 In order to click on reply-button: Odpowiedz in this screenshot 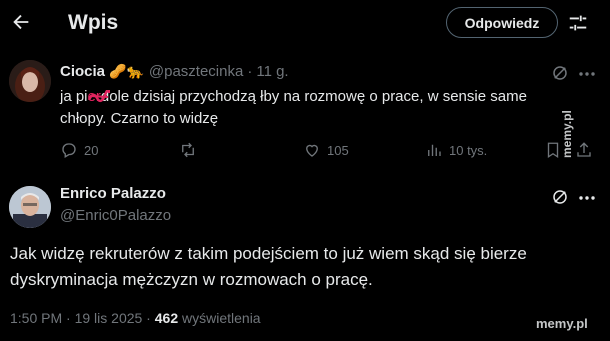, I will do `click(502, 22)`.